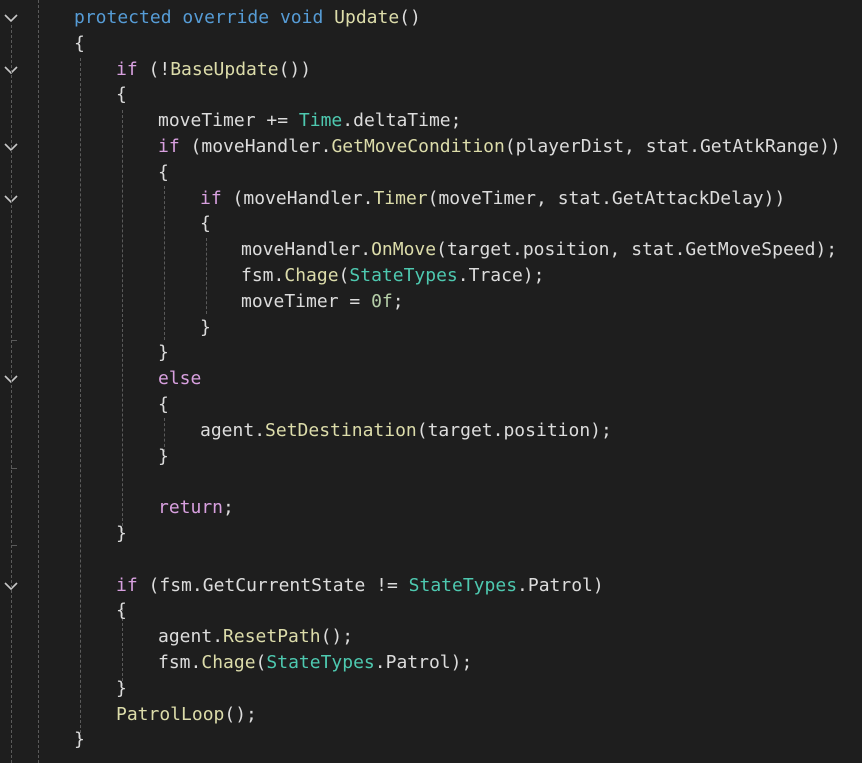 This screenshot has width=862, height=763. Describe the element at coordinates (341, 430) in the screenshot. I see `code-token: SetDestination` at that location.